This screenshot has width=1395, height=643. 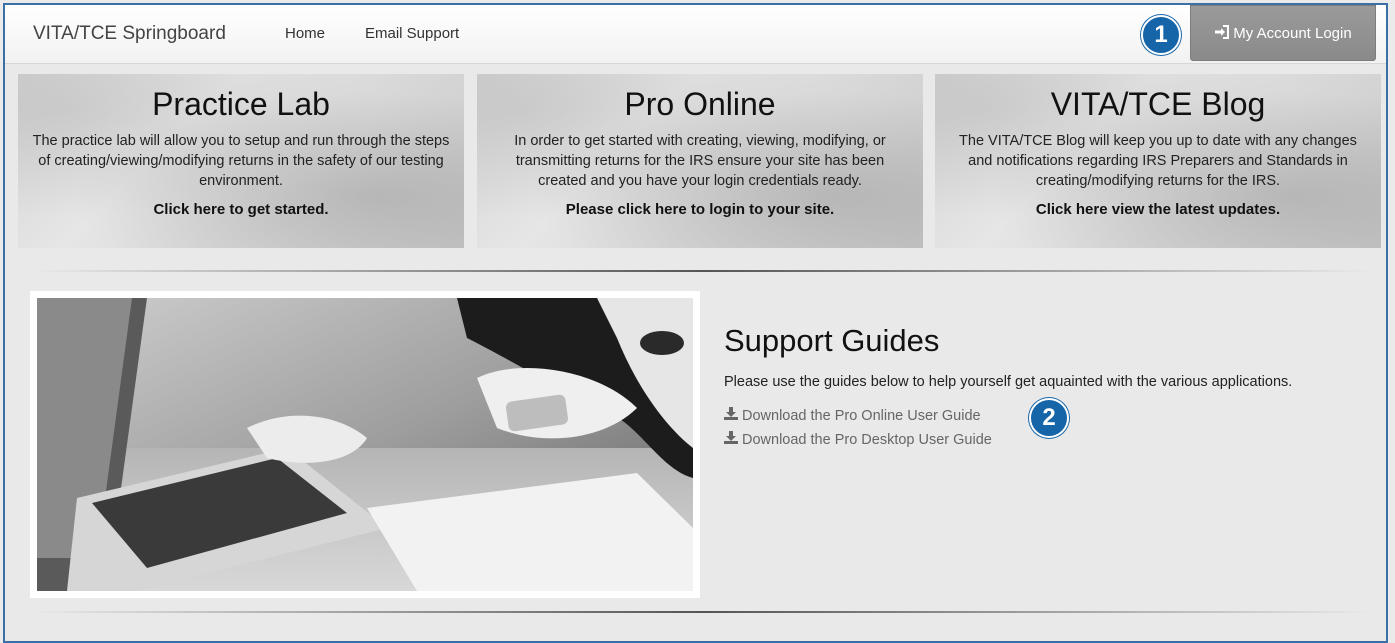 What do you see at coordinates (1292, 33) in the screenshot?
I see `login-label: My Account Login` at bounding box center [1292, 33].